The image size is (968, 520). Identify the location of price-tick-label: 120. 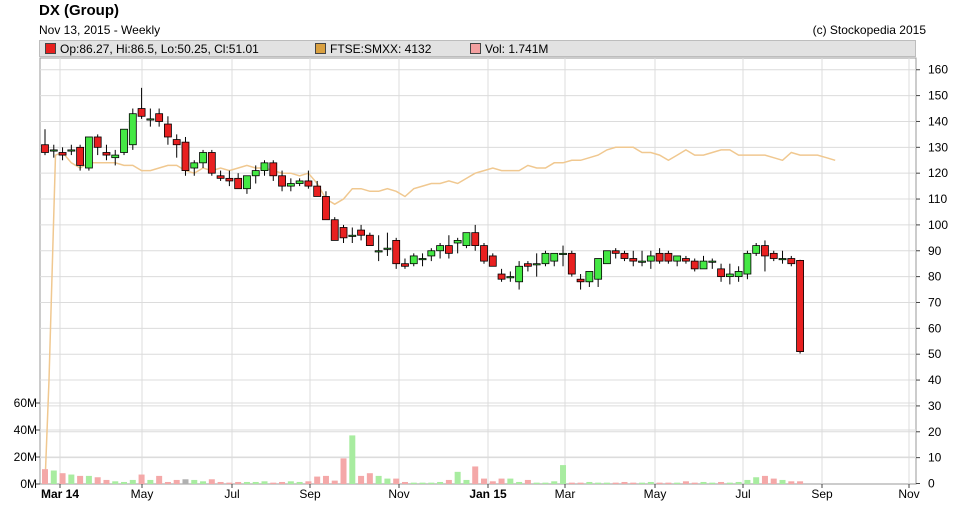
(938, 173).